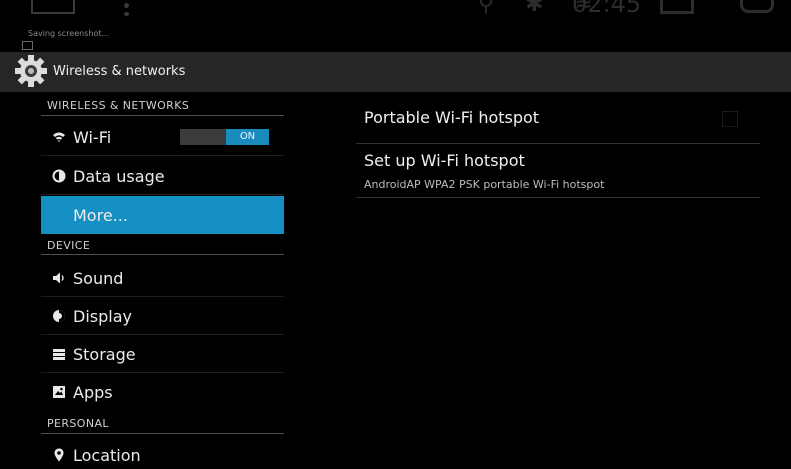 The image size is (791, 469). Describe the element at coordinates (59, 278) in the screenshot. I see `speaker-icon` at that location.